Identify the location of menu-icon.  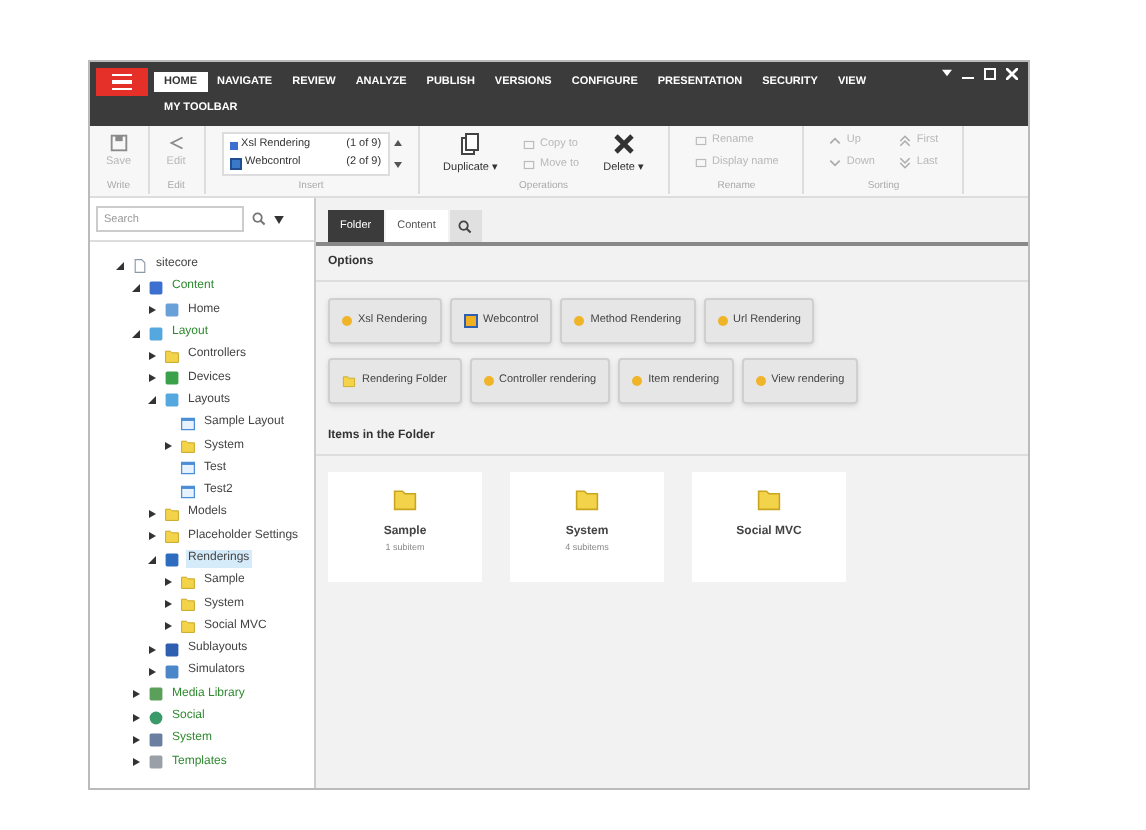
(122, 82).